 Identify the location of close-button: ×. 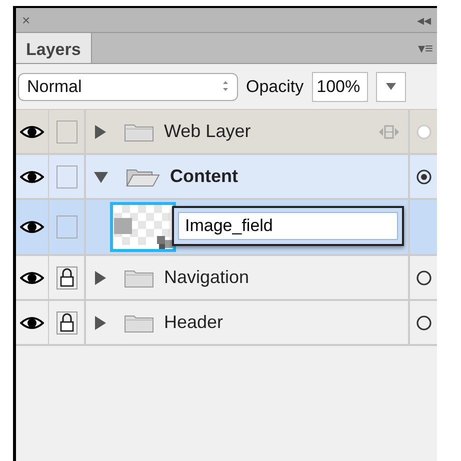
(26, 20).